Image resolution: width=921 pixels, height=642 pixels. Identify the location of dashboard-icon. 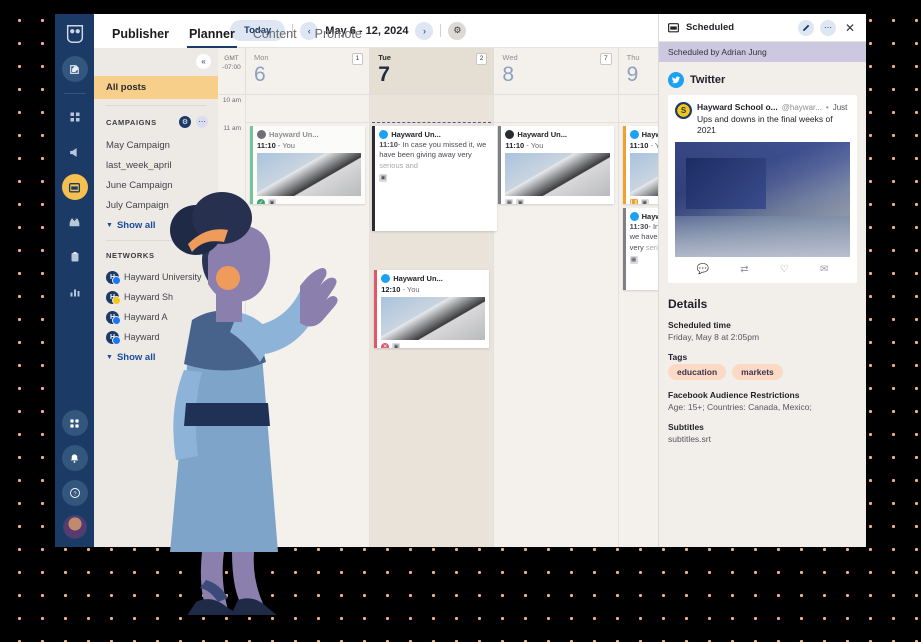
(74, 117).